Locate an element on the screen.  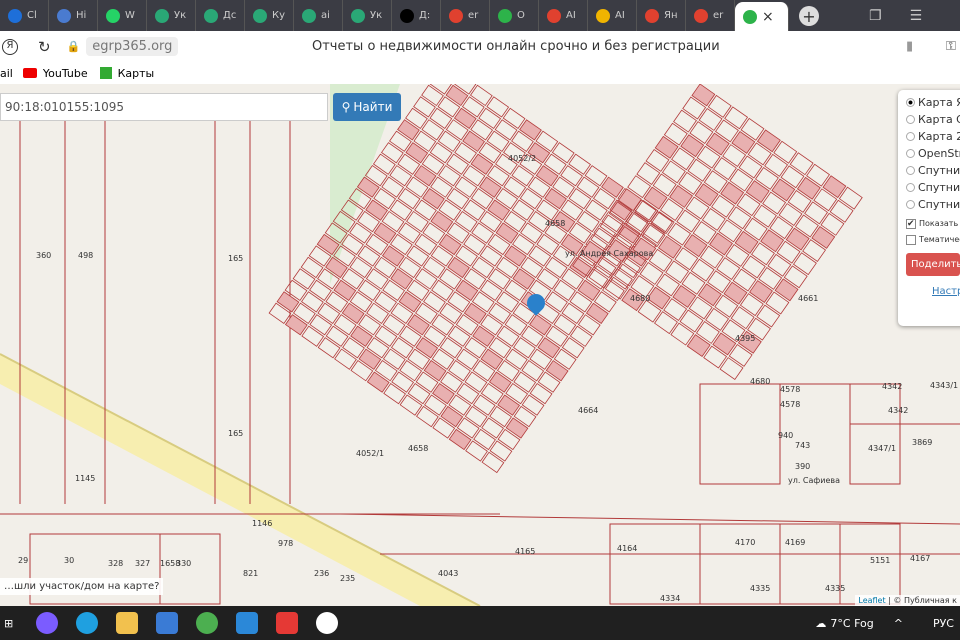
browser-tab: Hi is located at coordinates (73, 15).